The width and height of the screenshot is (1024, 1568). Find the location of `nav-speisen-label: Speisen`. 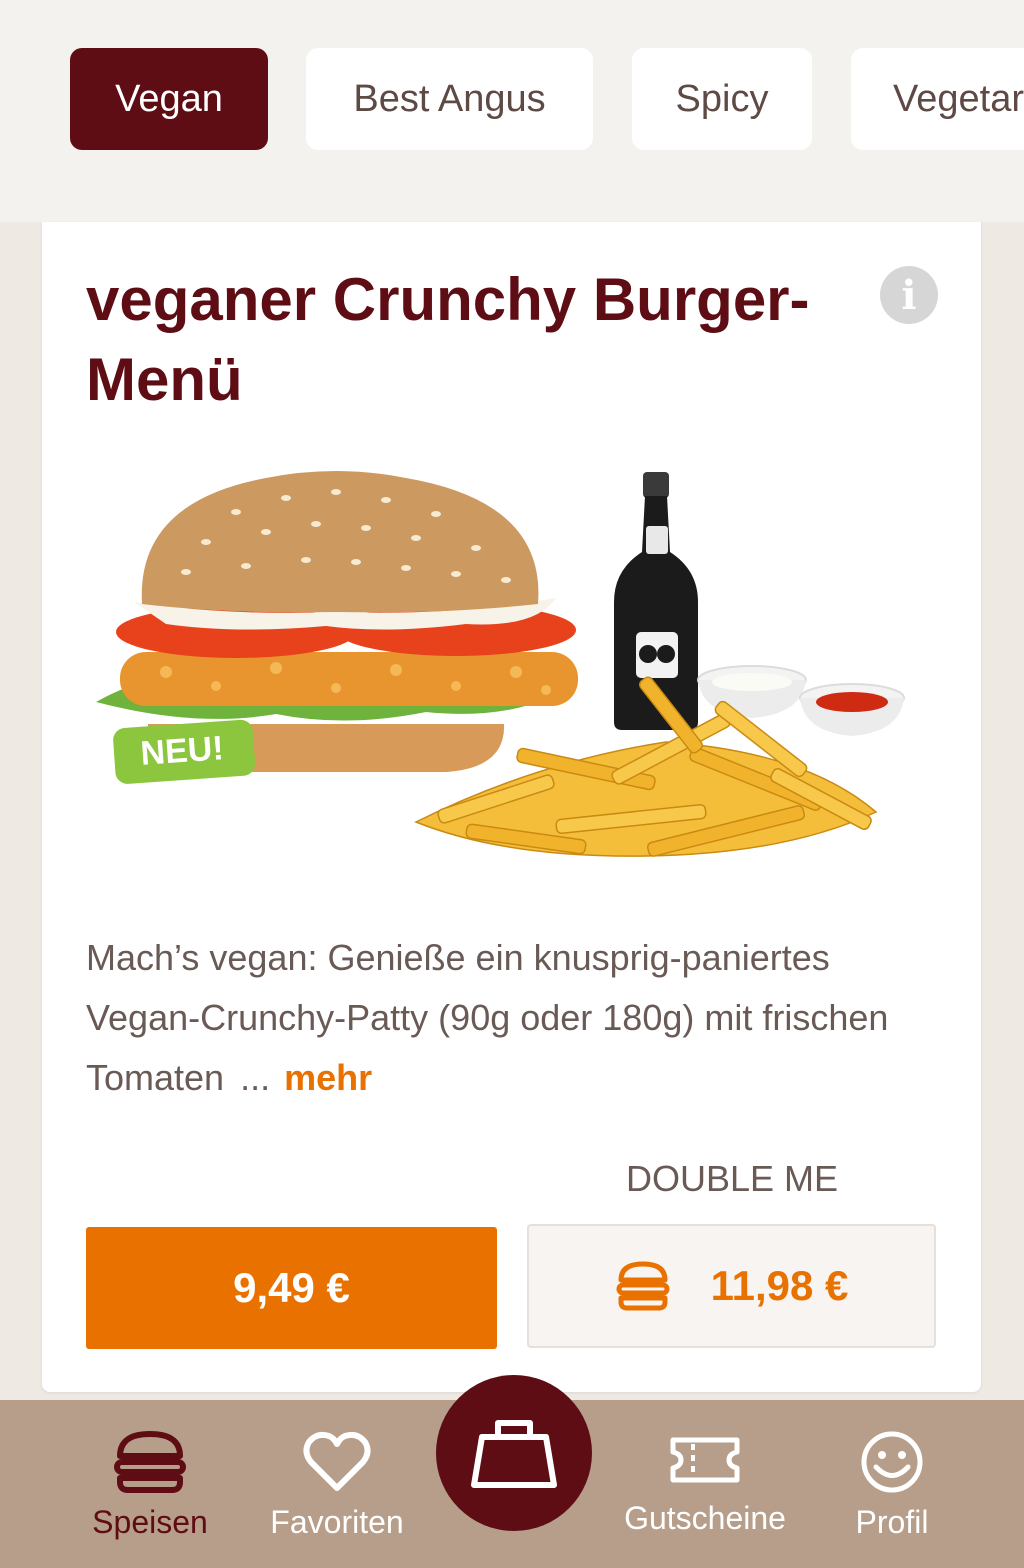

nav-speisen-label: Speisen is located at coordinates (150, 1522).